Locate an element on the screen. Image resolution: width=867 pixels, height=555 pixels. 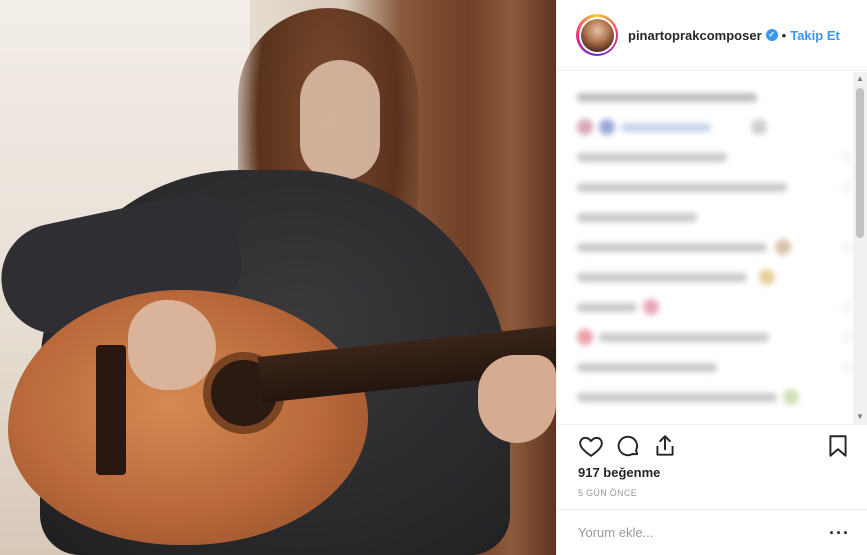
triangle-up-icon: ▲ is located at coordinates (860, 79).